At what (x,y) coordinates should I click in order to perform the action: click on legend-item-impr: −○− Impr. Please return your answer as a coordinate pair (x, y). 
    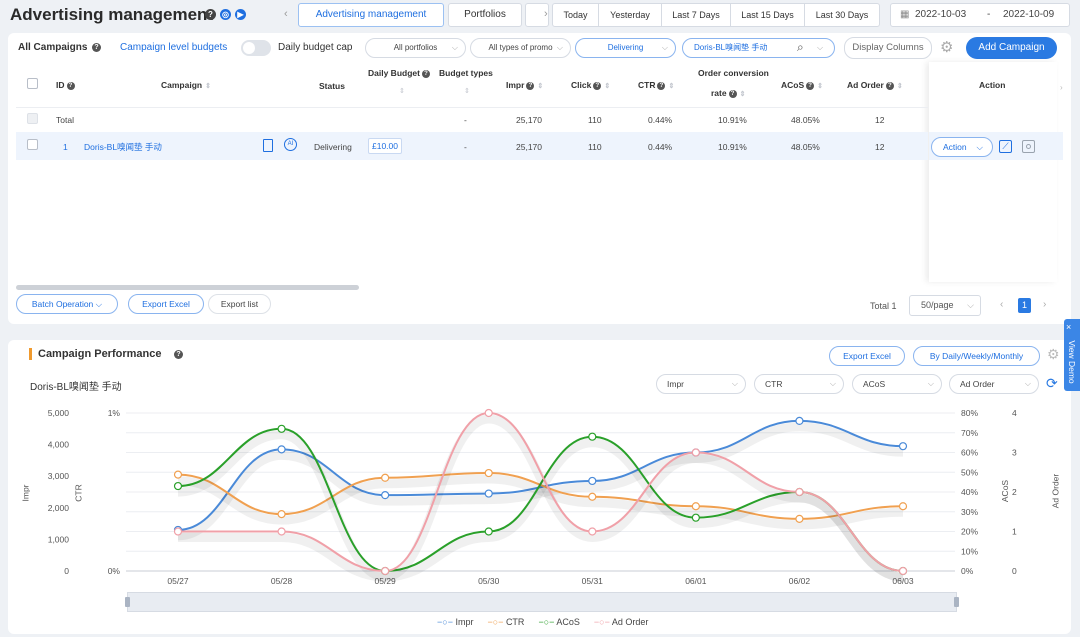
    Looking at the image, I should click on (455, 622).